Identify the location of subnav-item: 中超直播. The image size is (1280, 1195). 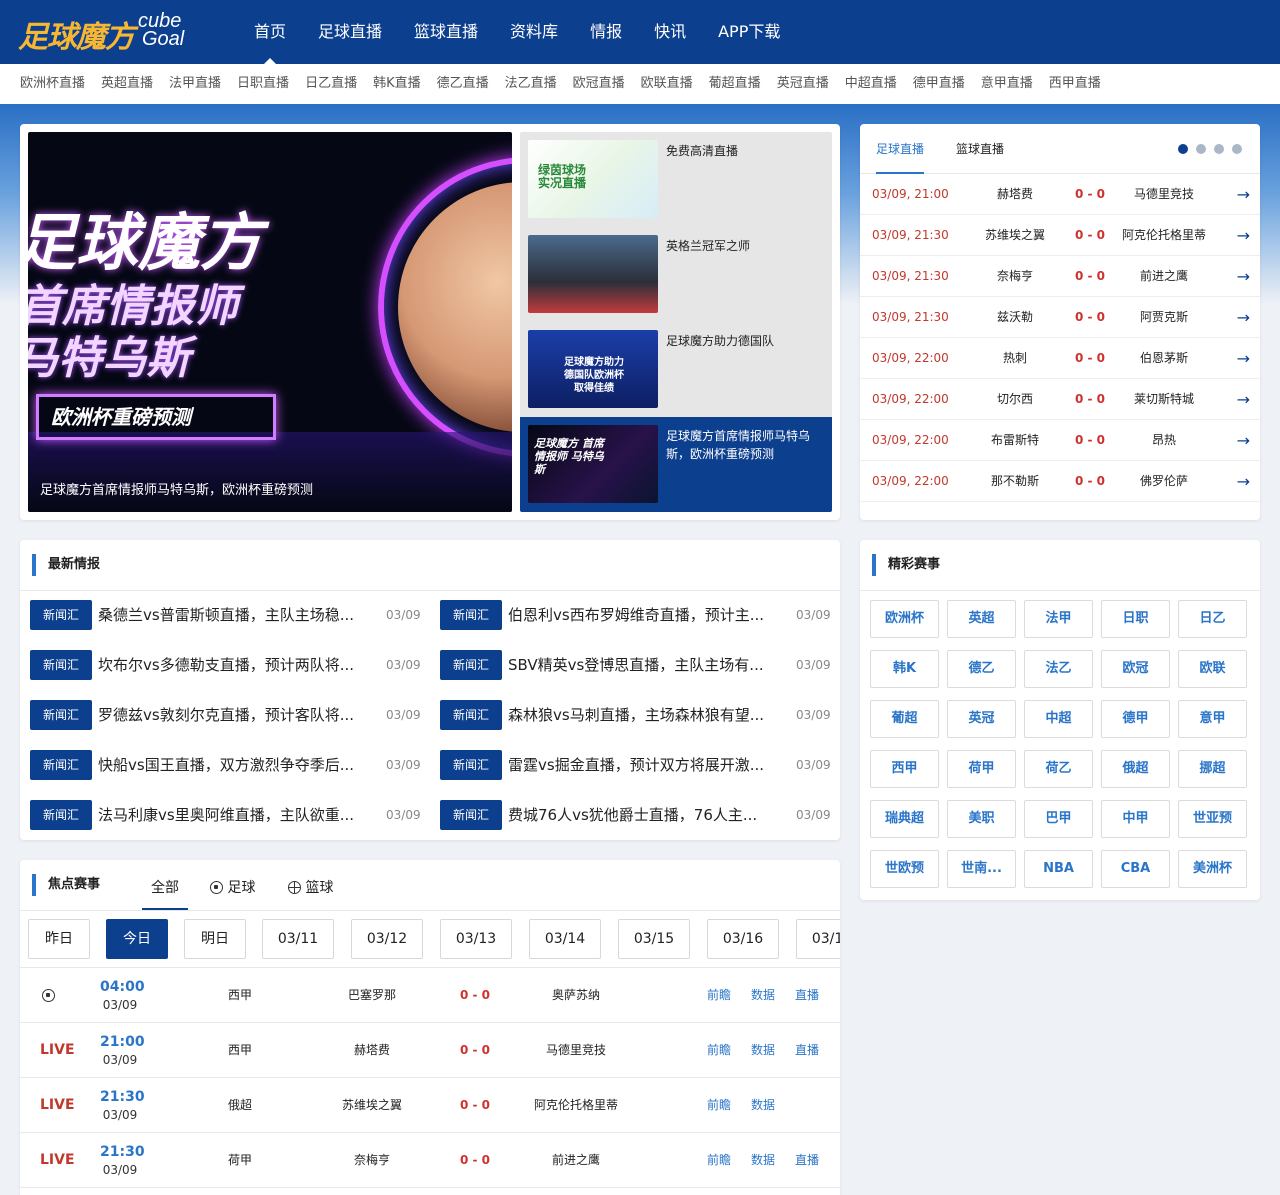
(871, 84).